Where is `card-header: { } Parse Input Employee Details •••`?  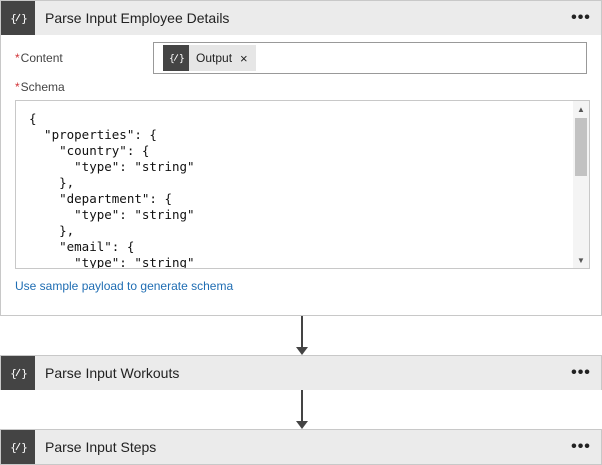
card-header: { } Parse Input Employee Details ••• is located at coordinates (301, 18).